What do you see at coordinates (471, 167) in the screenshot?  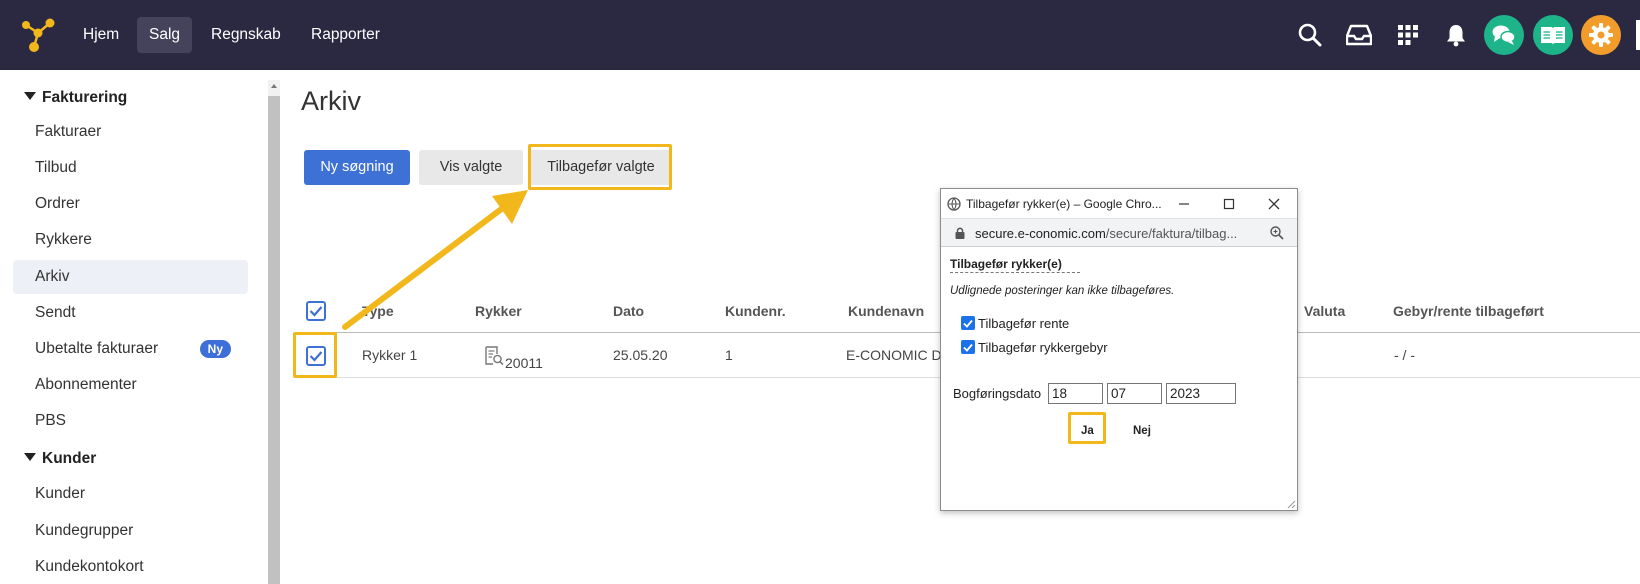 I see `show-selected-button: Vis valgte` at bounding box center [471, 167].